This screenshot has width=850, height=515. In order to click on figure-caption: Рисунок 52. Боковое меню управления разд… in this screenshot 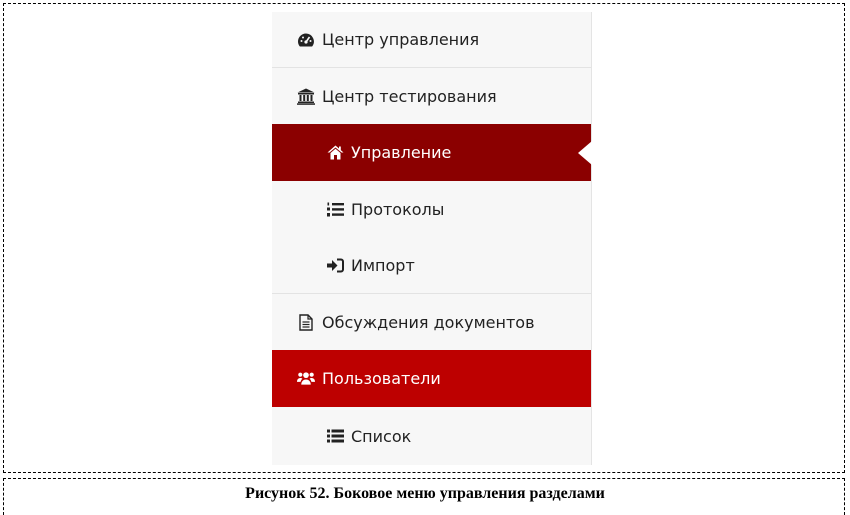, I will do `click(425, 493)`.